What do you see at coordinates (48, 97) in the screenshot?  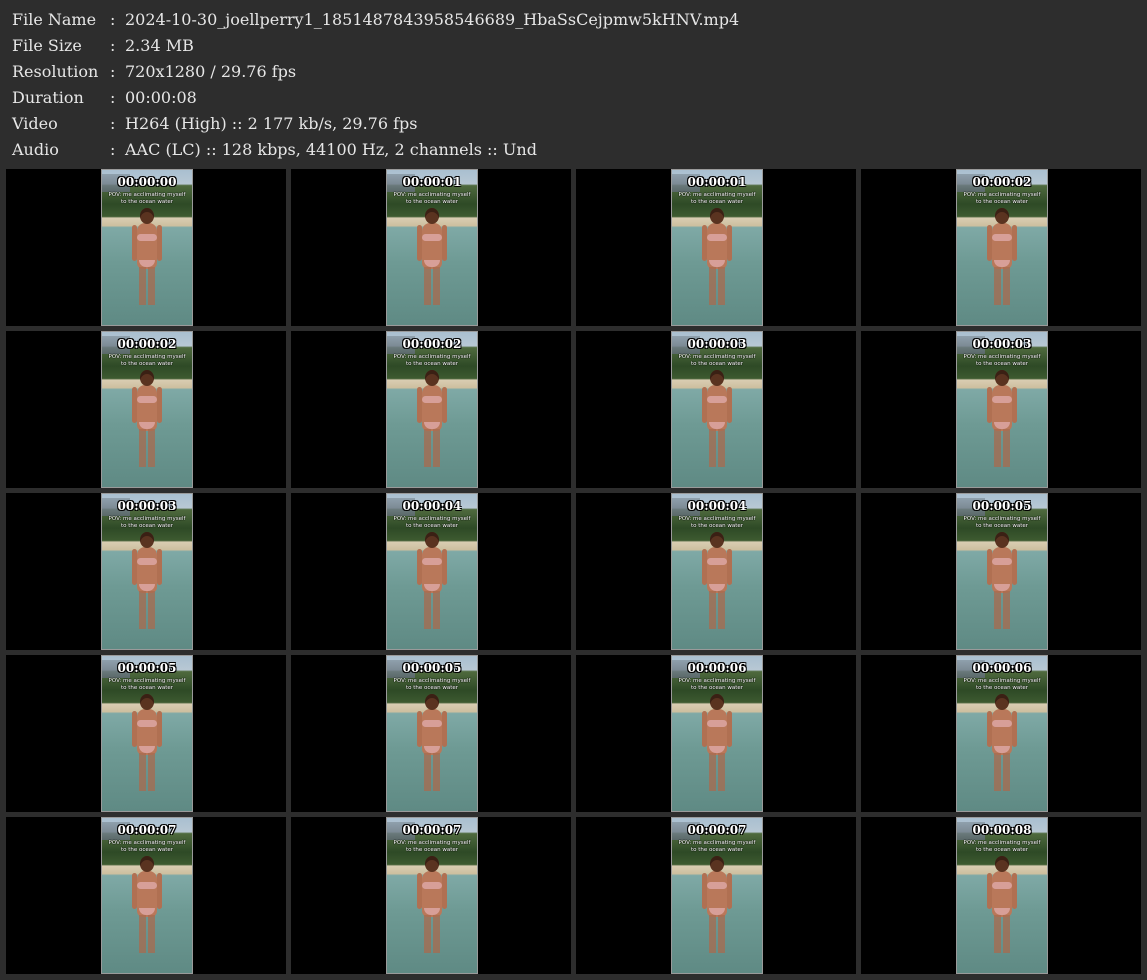 I see `info-label: Duration` at bounding box center [48, 97].